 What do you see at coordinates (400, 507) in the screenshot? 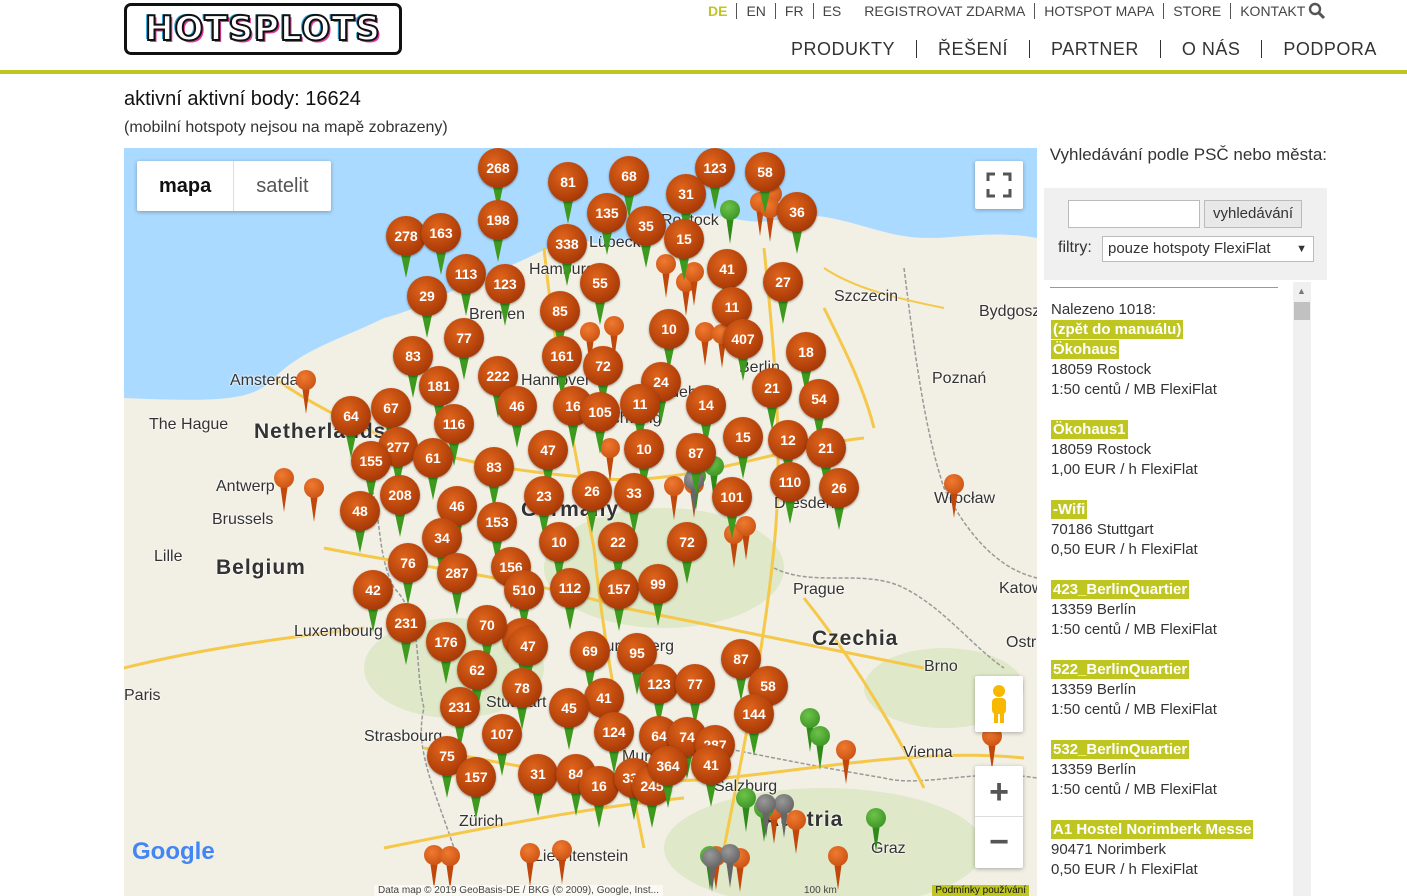
I see `cluster-marker: 208` at bounding box center [400, 507].